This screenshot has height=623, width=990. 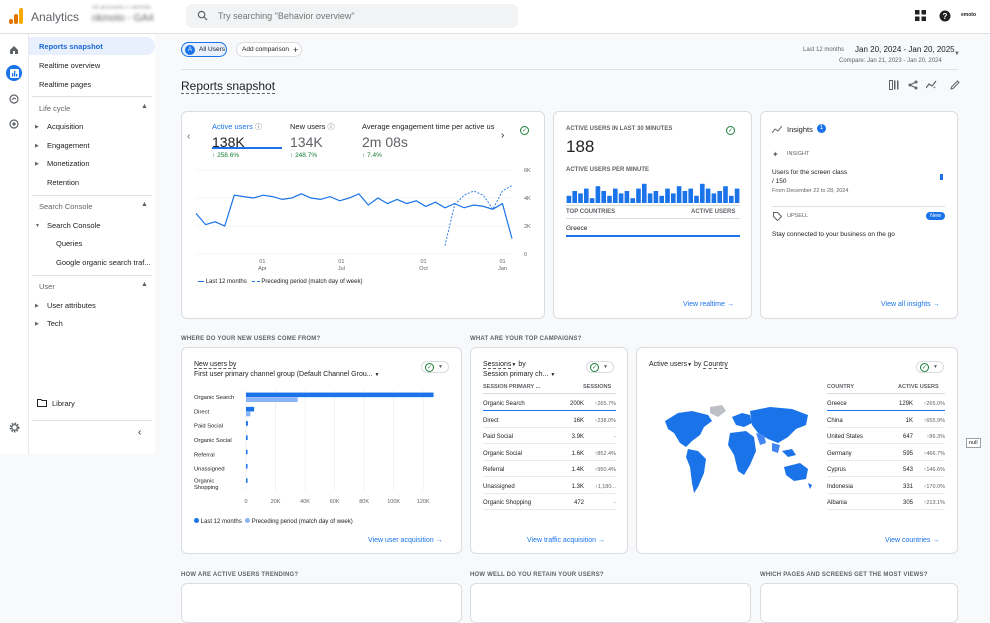 What do you see at coordinates (504, 365) in the screenshot?
I see `sessions-title: Sessions▼ by` at bounding box center [504, 365].